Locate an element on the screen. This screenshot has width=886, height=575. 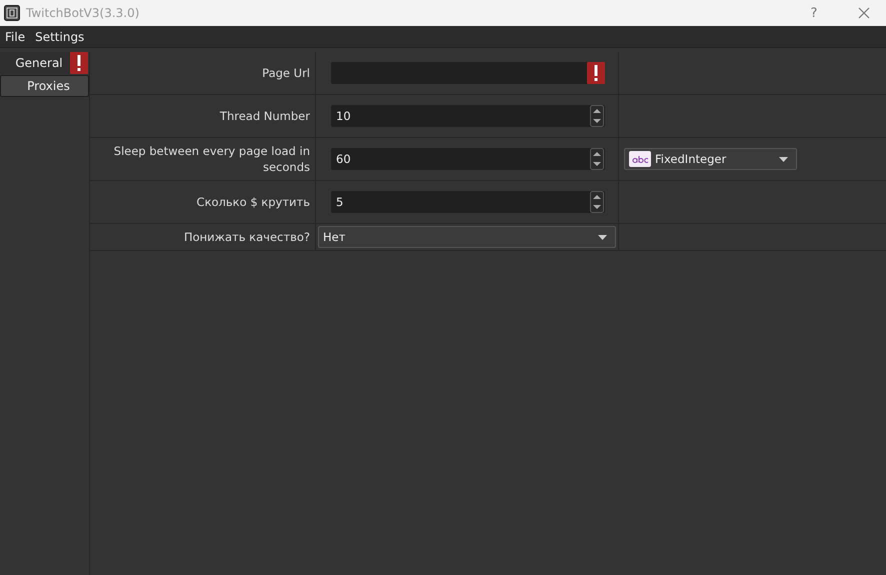
field-label: Понижать качество? is located at coordinates (247, 237).